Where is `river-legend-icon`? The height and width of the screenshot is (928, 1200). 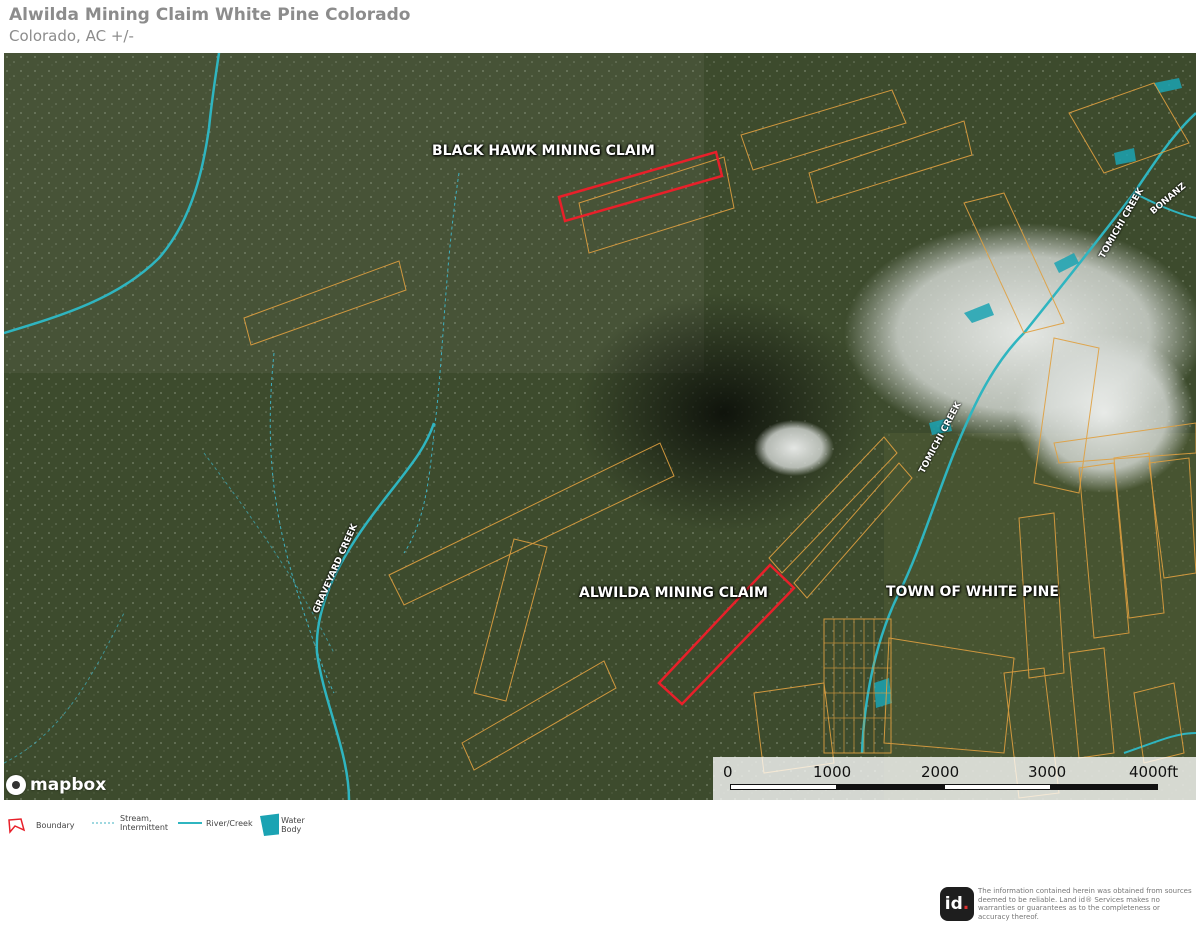 river-legend-icon is located at coordinates (190, 823).